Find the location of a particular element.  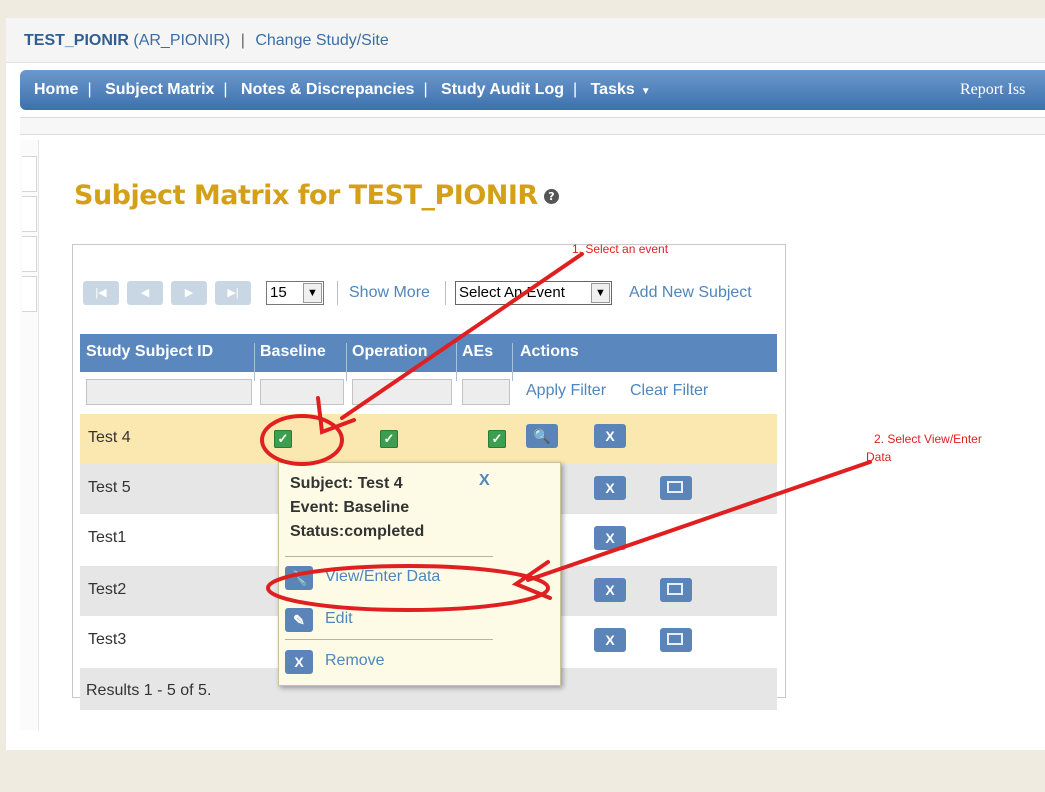

filter-operation is located at coordinates (402, 392).